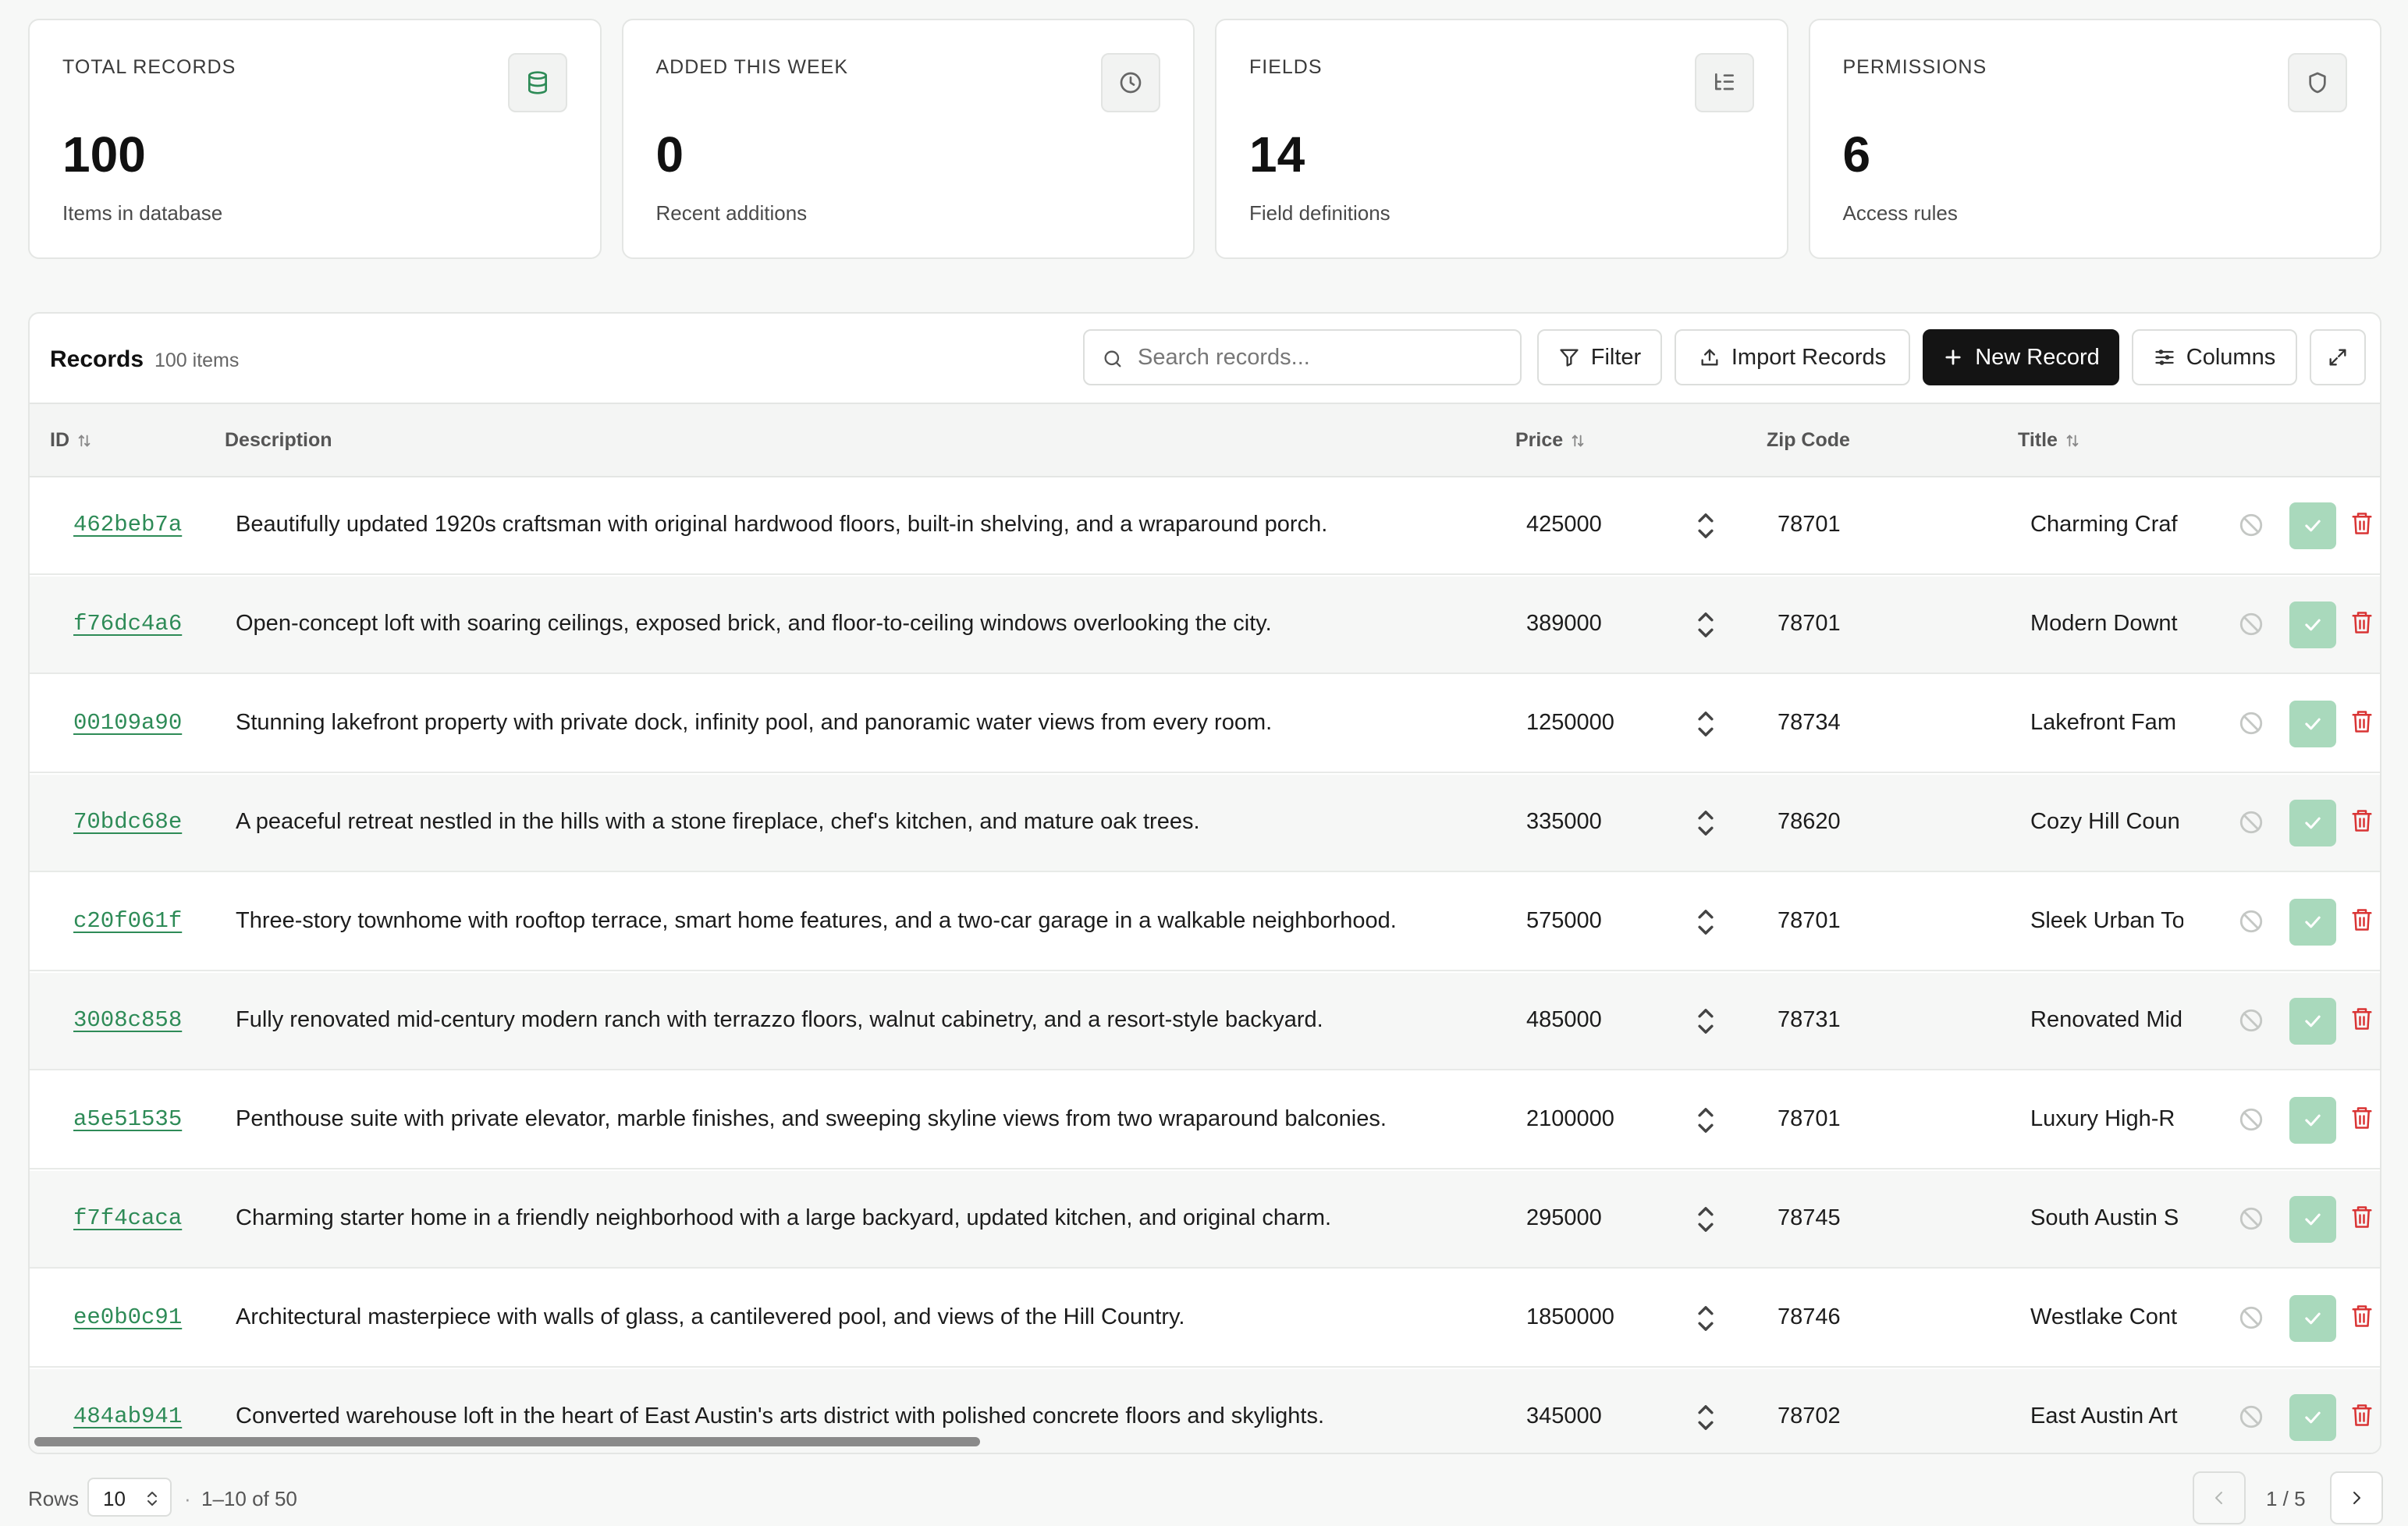  I want to click on record-price: 345000, so click(1564, 1416).